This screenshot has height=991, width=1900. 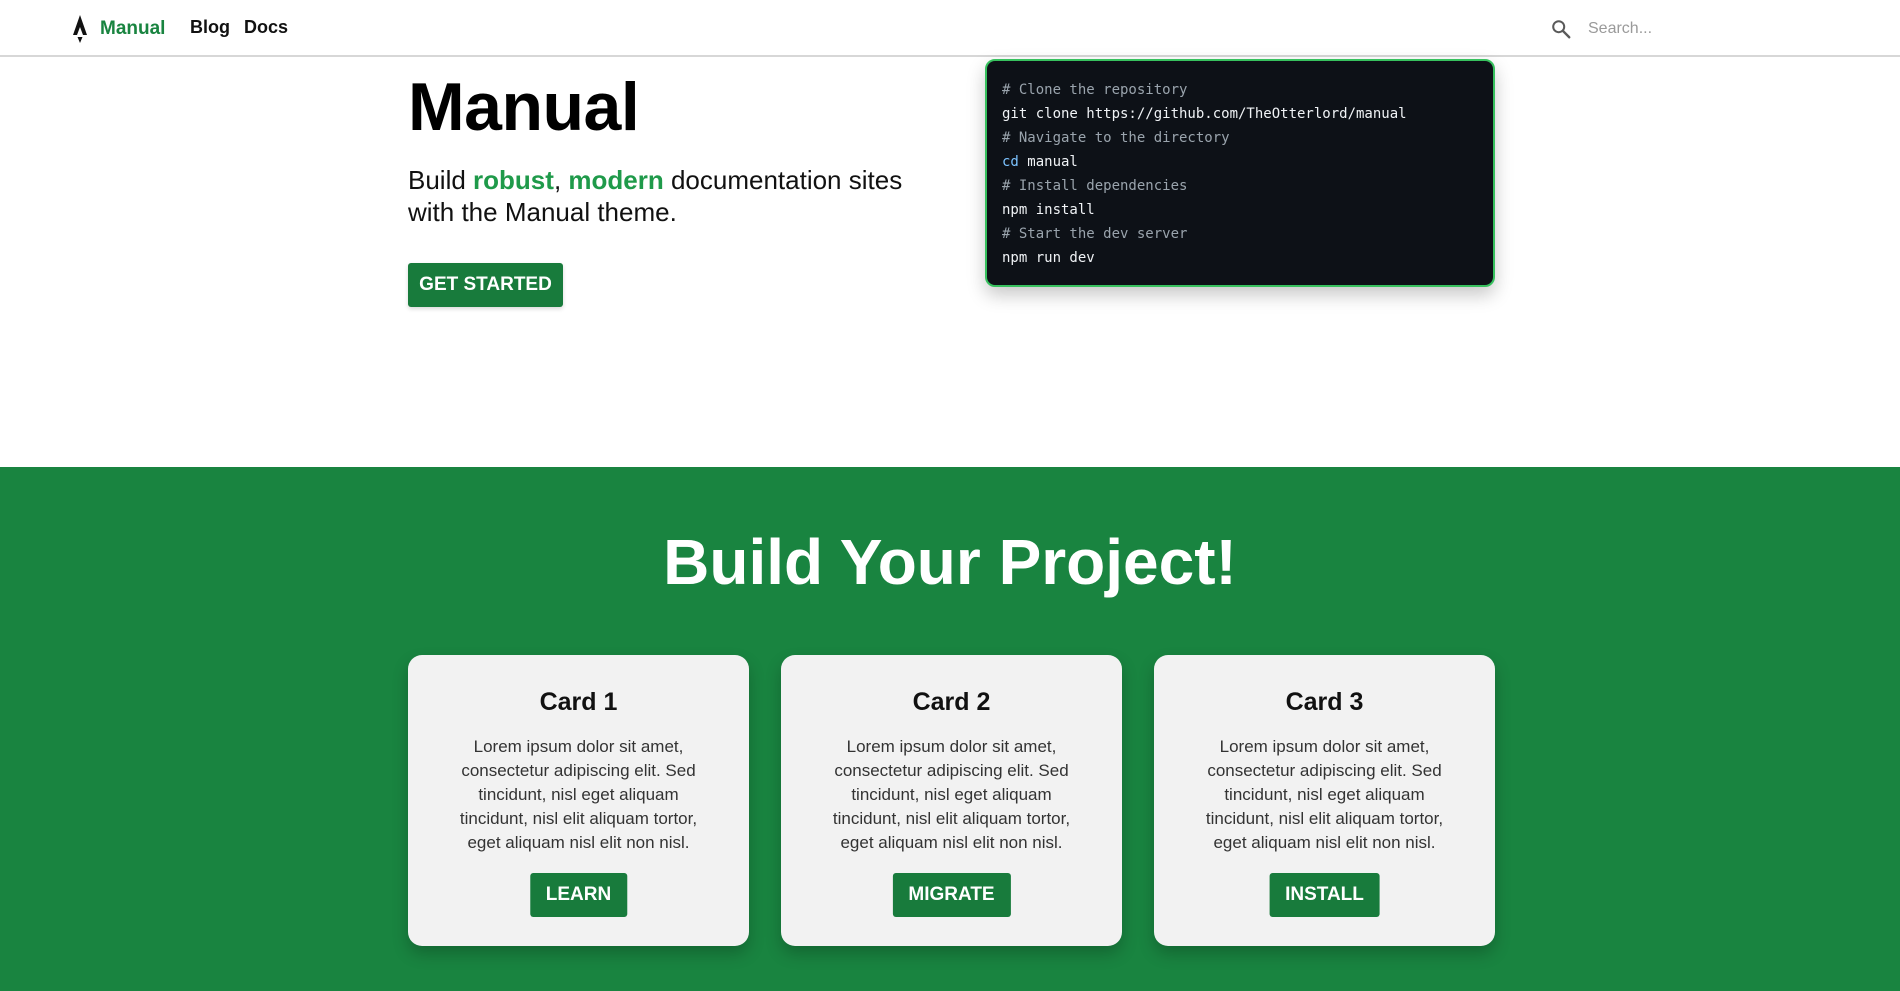 What do you see at coordinates (1324, 702) in the screenshot?
I see `card-title: Card 3` at bounding box center [1324, 702].